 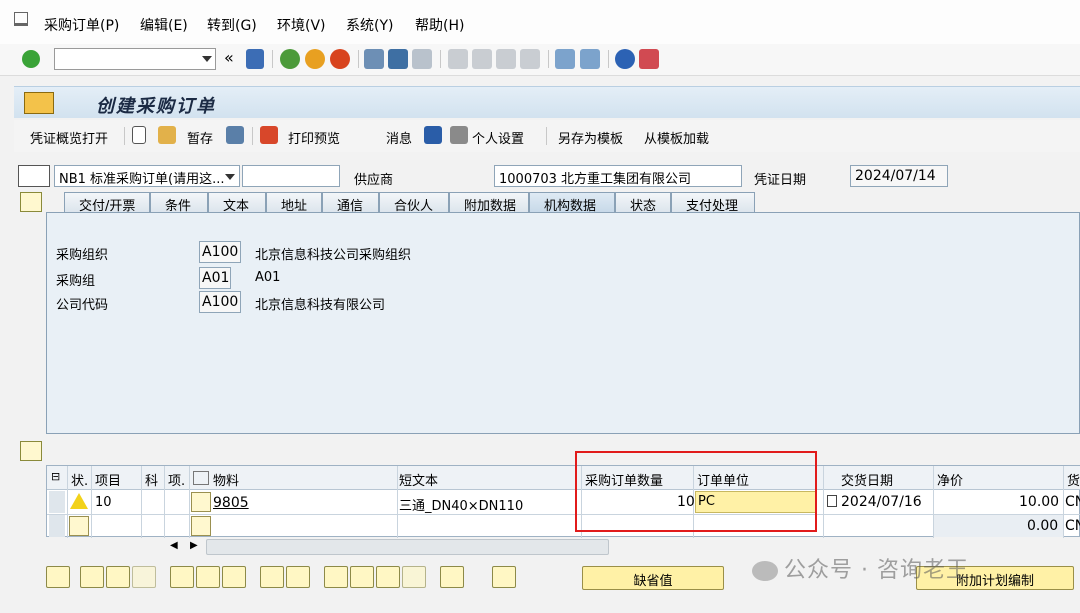 What do you see at coordinates (229, 57) in the screenshot?
I see `back-arrows-icon: «` at bounding box center [229, 57].